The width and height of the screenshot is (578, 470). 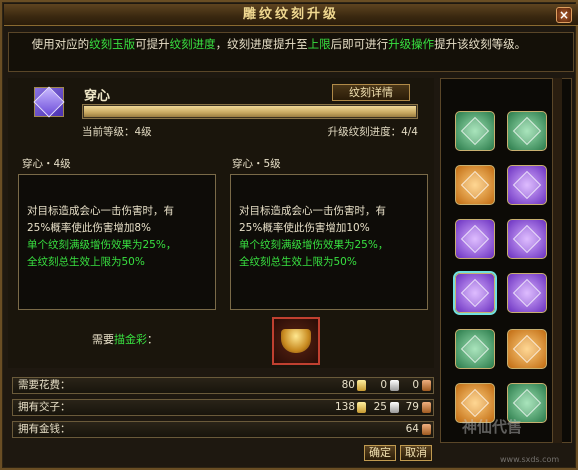 I want to click on cost-label: 需要花费：, so click(x=44, y=385).